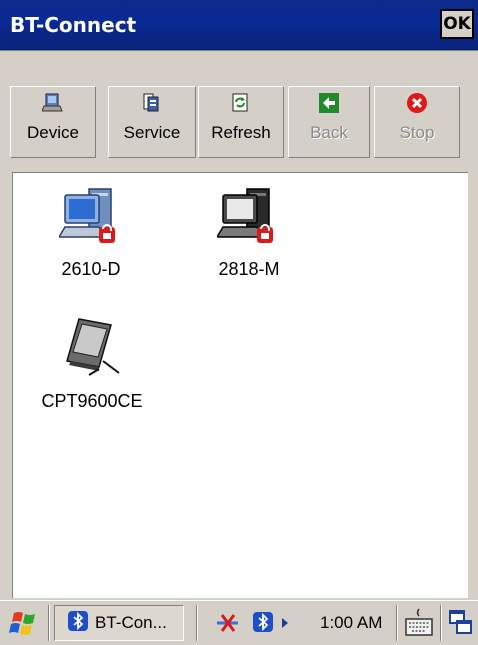  I want to click on refresh-button: Refresh, so click(241, 122).